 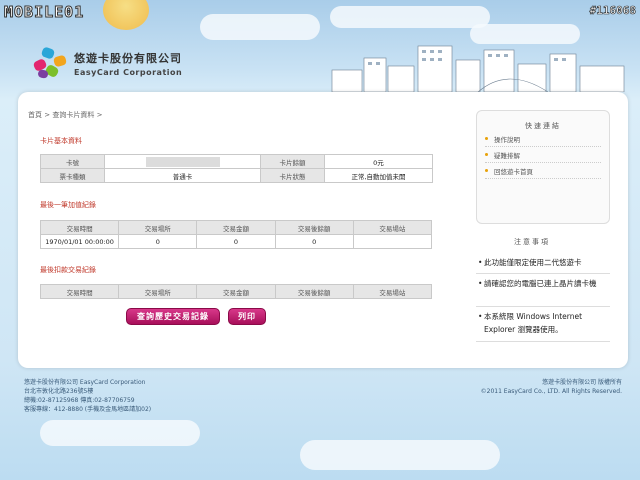 I want to click on card-number-label: 卡號, so click(x=72, y=161).